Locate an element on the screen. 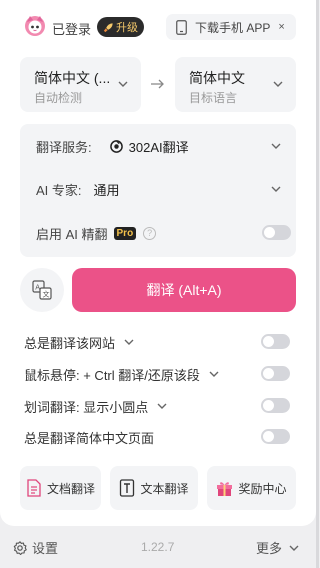 The height and width of the screenshot is (568, 320). header: 已登录 升级 下载手机 APP × is located at coordinates (158, 27).